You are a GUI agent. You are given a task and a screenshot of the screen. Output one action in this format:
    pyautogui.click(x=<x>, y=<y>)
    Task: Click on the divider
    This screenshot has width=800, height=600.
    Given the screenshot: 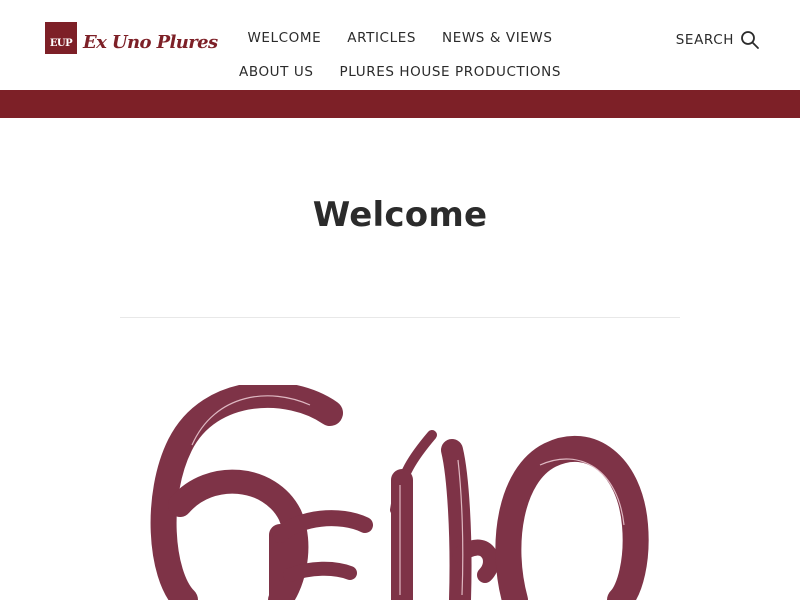 What is the action you would take?
    pyautogui.click(x=400, y=317)
    